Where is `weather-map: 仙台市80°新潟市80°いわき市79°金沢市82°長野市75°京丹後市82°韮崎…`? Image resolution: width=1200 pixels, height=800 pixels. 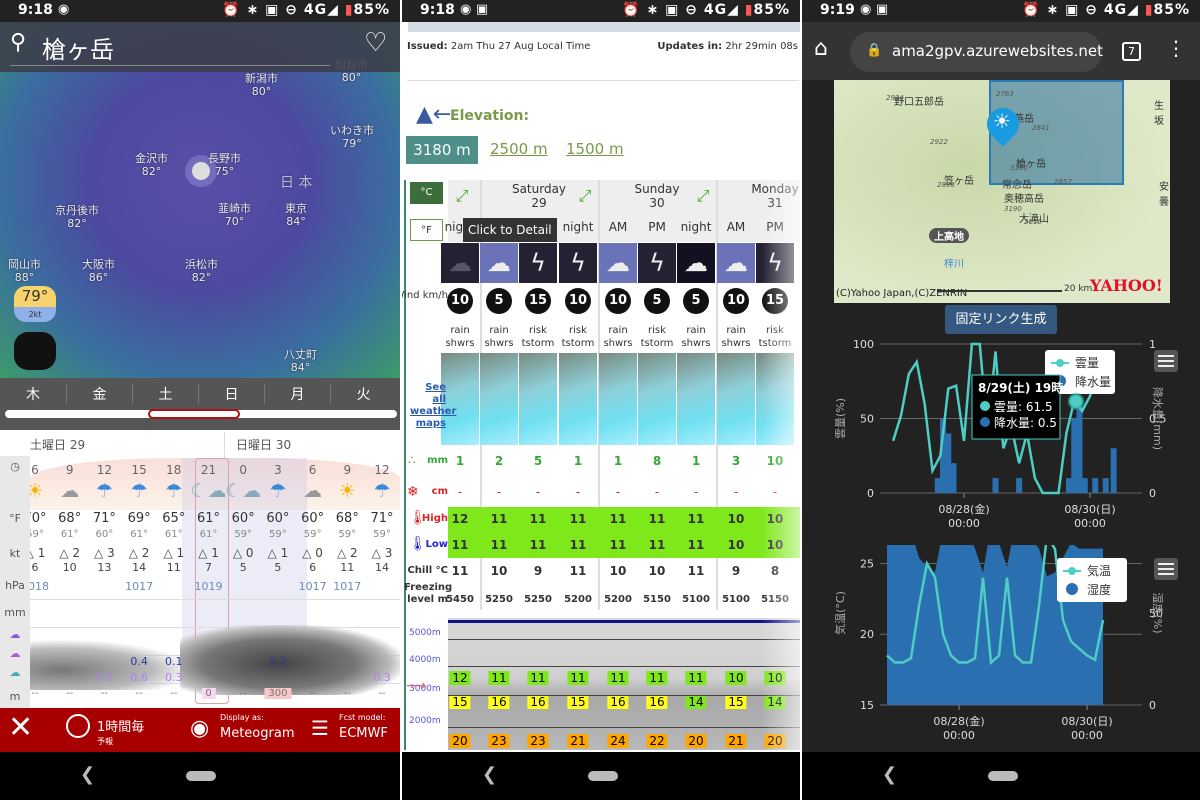 weather-map: 仙台市80°新潟市80°いわき市79°金沢市82°長野市75°京丹後市82°韮崎… is located at coordinates (200, 200).